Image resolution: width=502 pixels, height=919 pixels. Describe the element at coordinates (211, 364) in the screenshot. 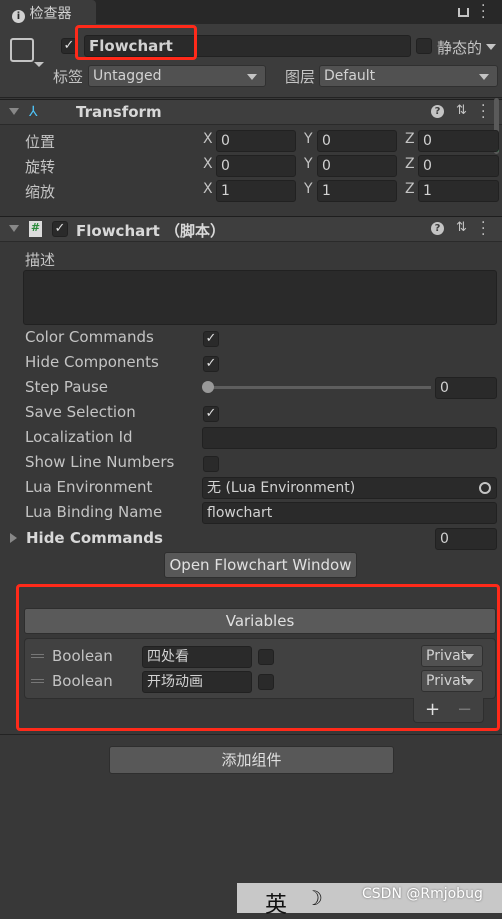

I see `hide-components-checkbox: ✓` at that location.